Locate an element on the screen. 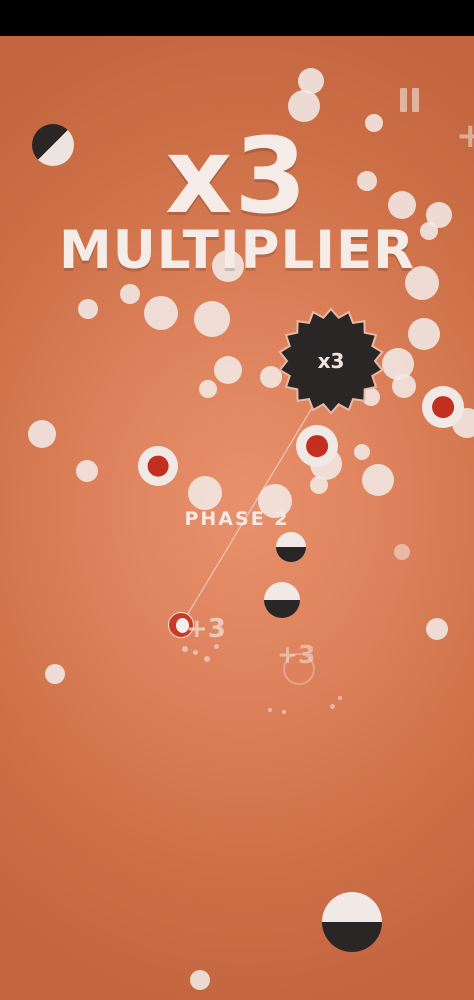 The height and width of the screenshot is (1000, 474). phase-label: PHASE 2 is located at coordinates (237, 519).